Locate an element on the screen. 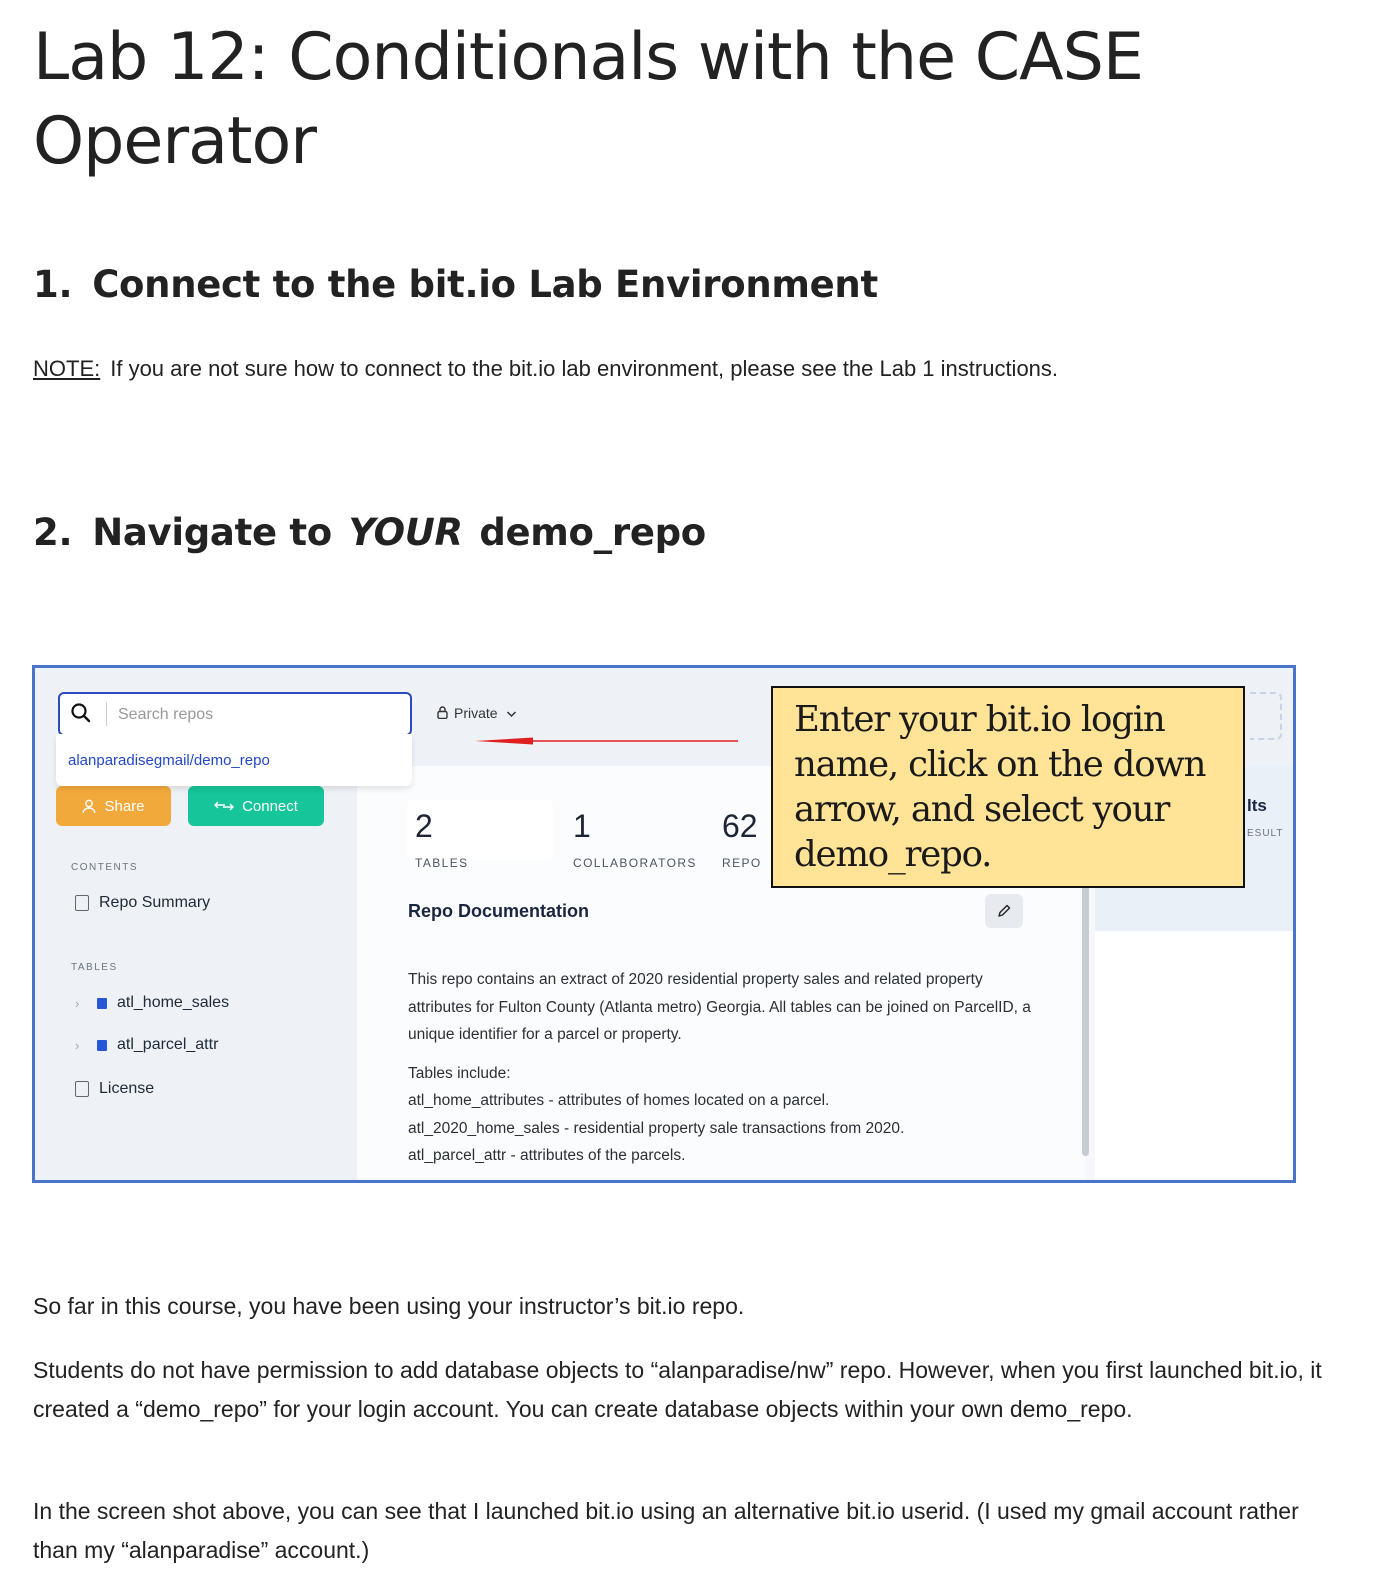  table-label: atl_home_sales is located at coordinates (173, 1002).